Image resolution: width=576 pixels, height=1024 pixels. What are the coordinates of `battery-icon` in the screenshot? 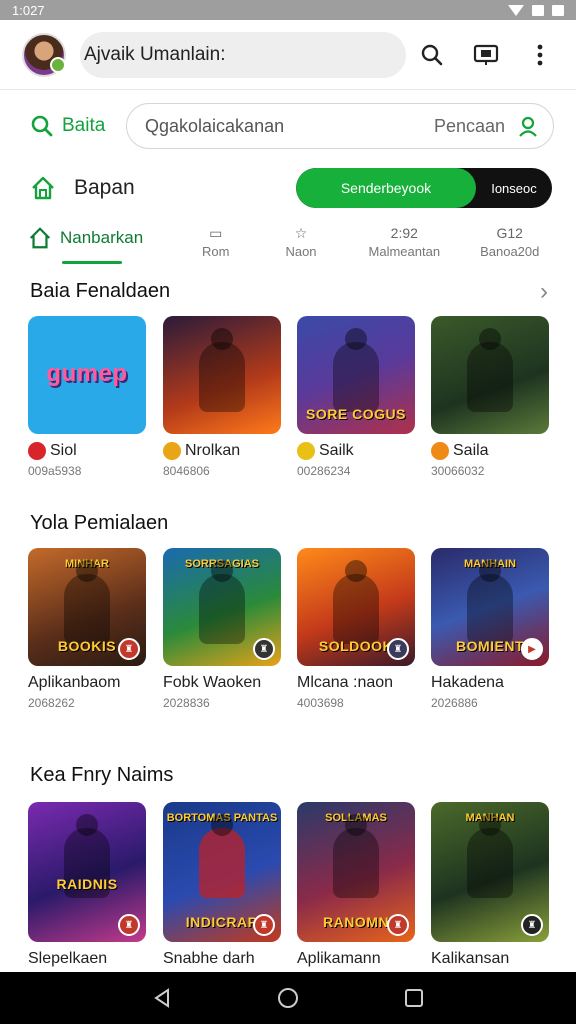 It's located at (558, 10).